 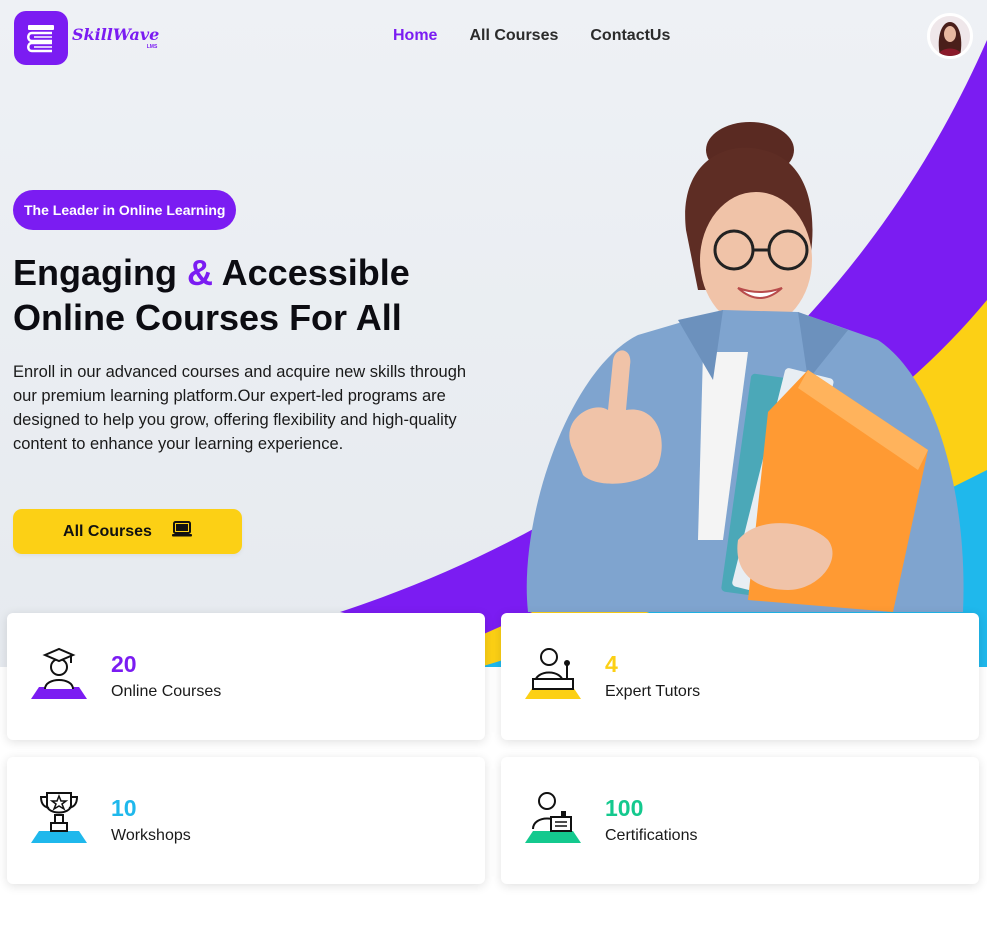 I want to click on brand-name: SkillWave, so click(x=116, y=34).